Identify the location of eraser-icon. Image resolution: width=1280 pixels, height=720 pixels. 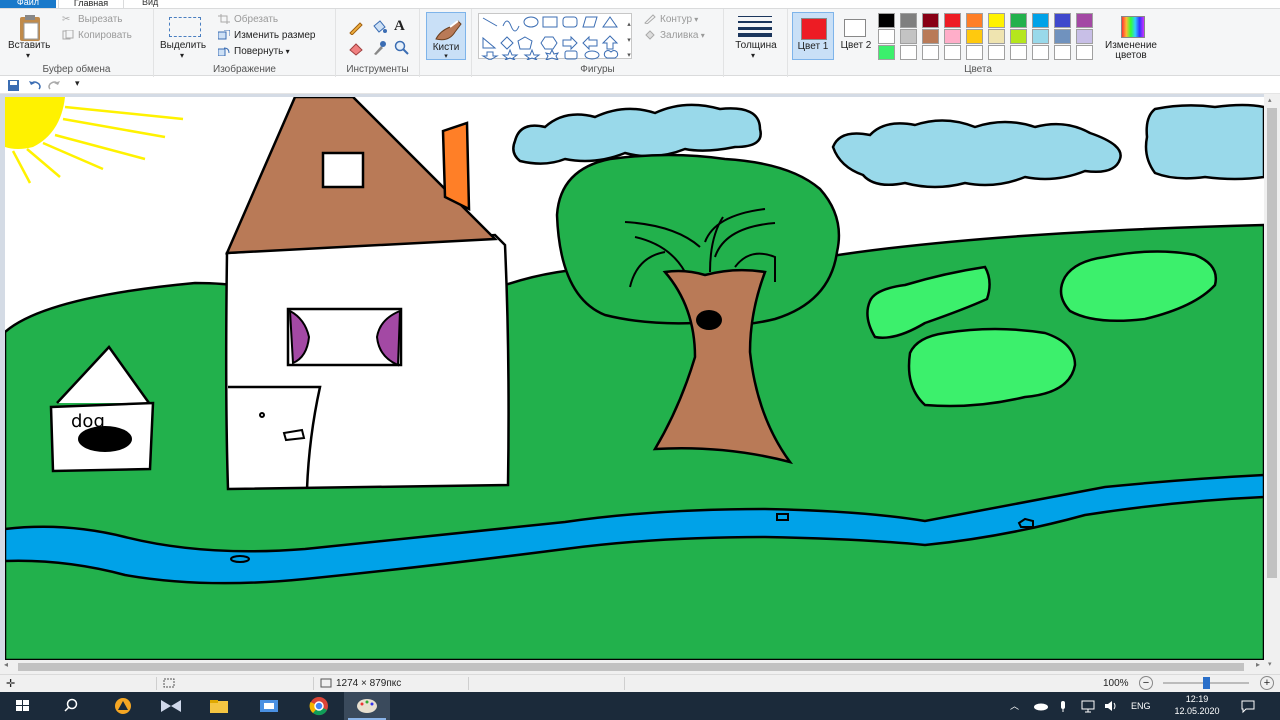
(356, 48).